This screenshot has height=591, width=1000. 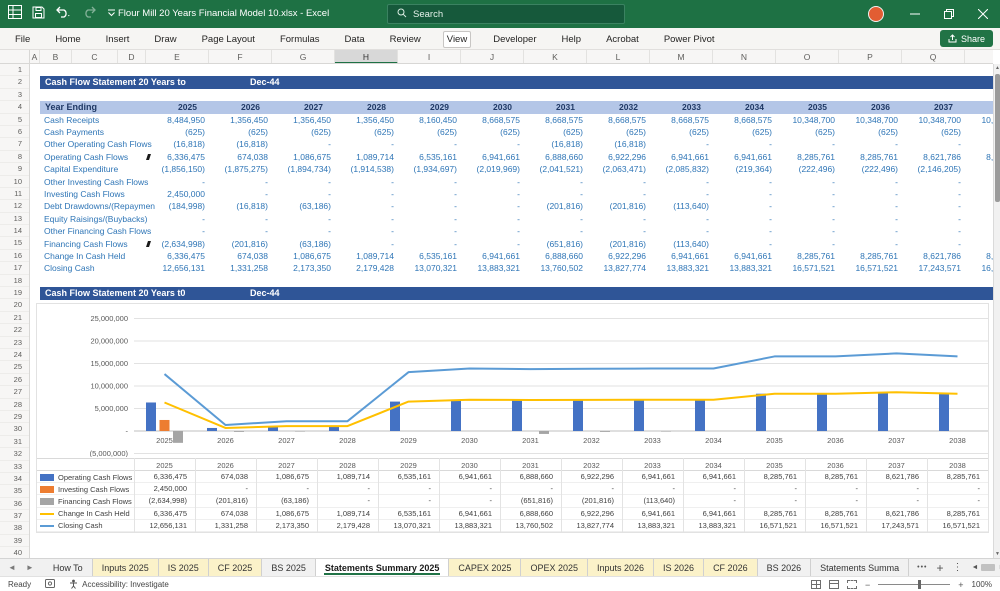 I want to click on hscroll-left-icon: ◄, so click(x=975, y=567).